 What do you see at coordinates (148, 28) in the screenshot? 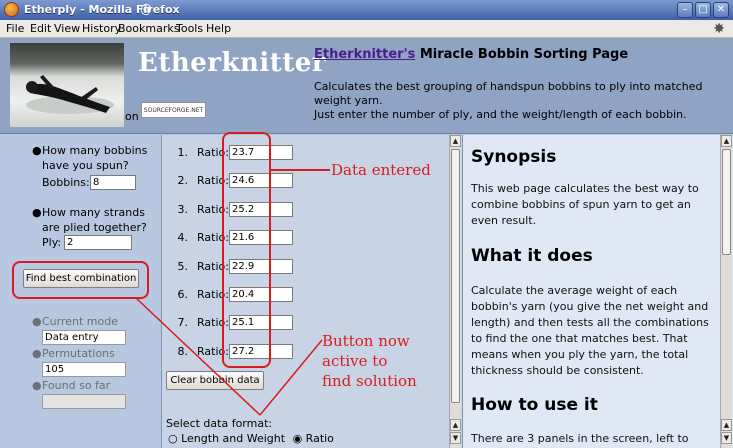
I see `menu-bookmarks: Bookmarks` at bounding box center [148, 28].